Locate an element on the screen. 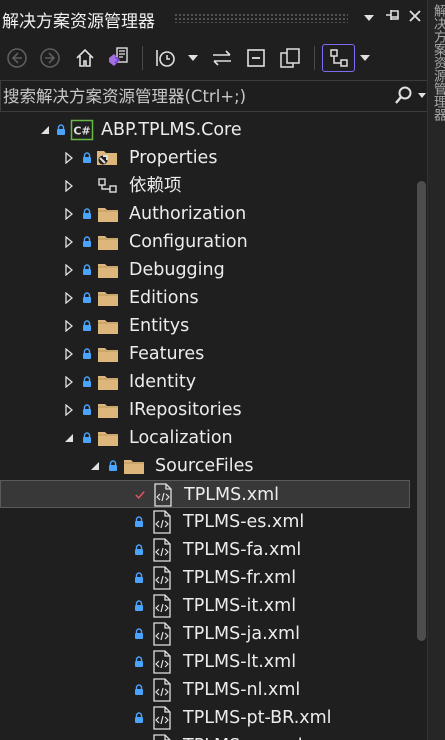 The height and width of the screenshot is (740, 445). tree-item-label: SourceFiles is located at coordinates (204, 466).